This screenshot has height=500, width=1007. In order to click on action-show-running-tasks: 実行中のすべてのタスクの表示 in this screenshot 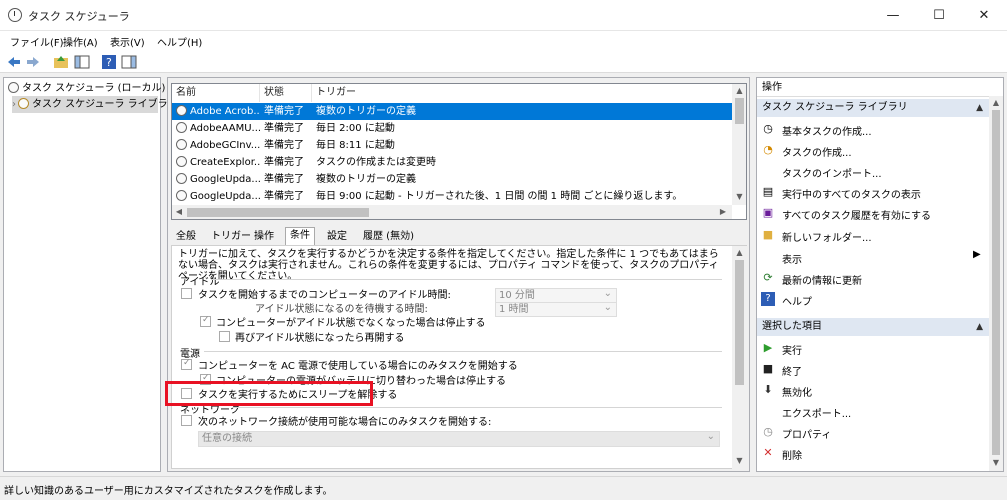, I will do `click(851, 193)`.